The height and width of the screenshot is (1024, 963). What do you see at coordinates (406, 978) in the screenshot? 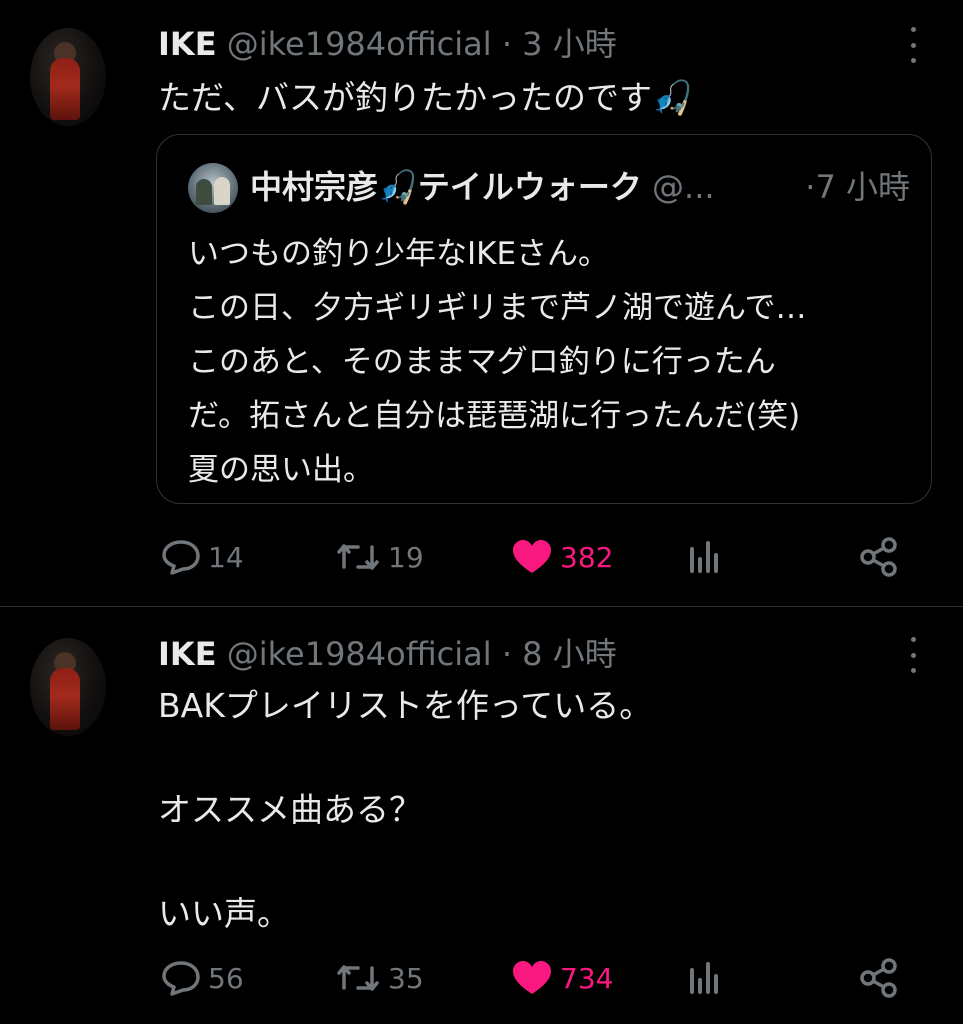
I see `retweet-count: 35` at bounding box center [406, 978].